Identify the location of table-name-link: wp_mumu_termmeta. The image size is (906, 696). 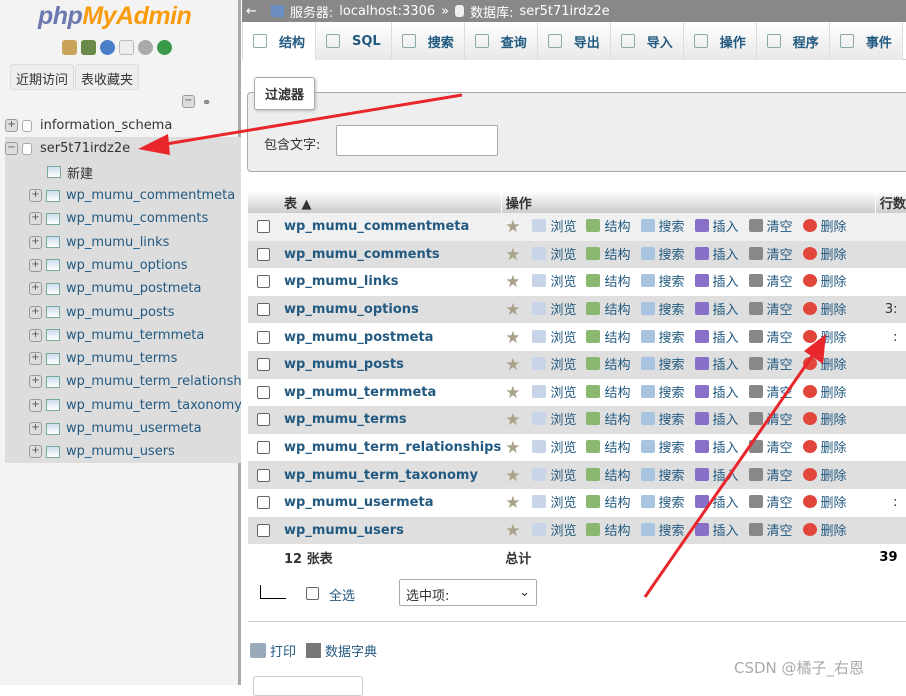
(360, 392).